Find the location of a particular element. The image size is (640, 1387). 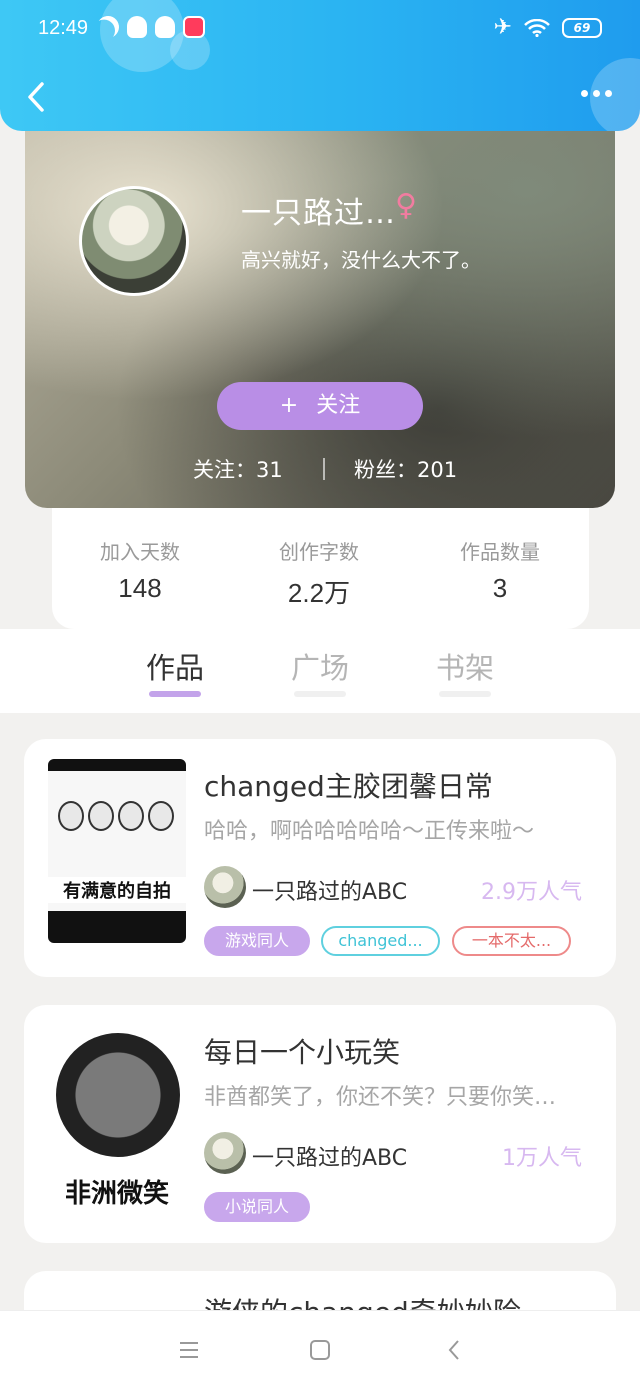

tab-bar: 作品 广场 书架 is located at coordinates (320, 671).